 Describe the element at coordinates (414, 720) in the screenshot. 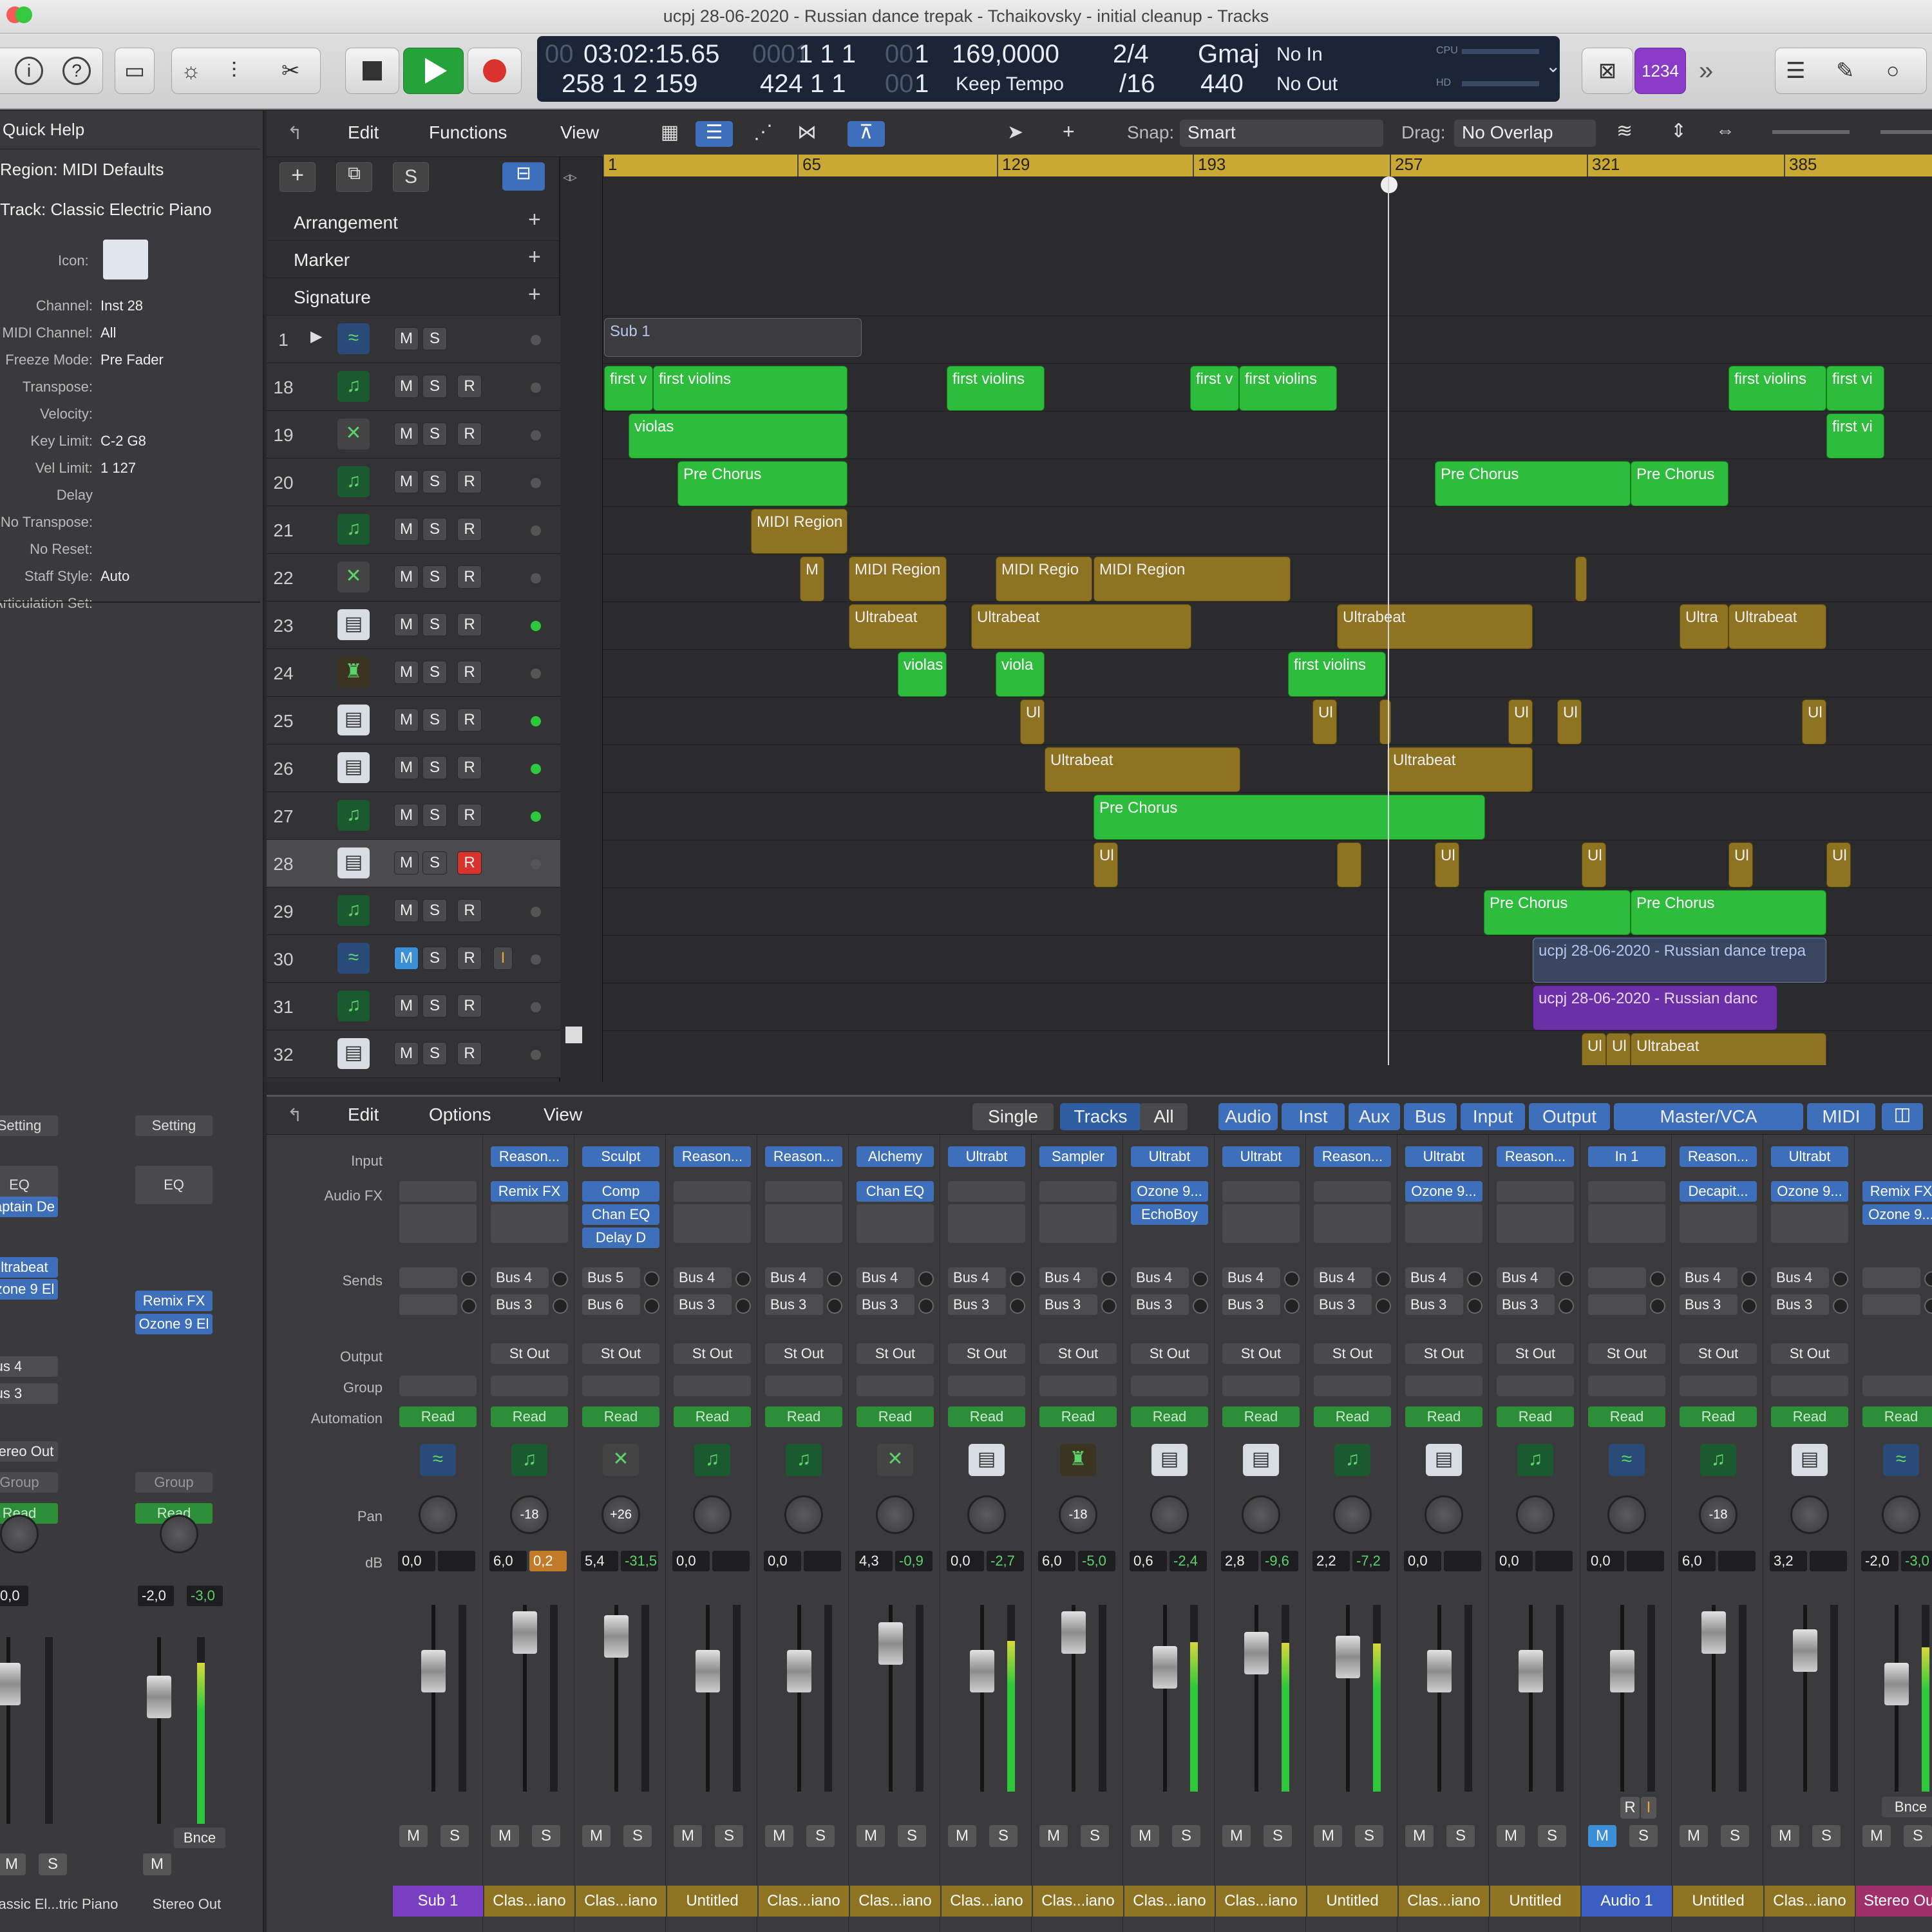

I see `track-header-25: 25 ▤ M S R` at that location.